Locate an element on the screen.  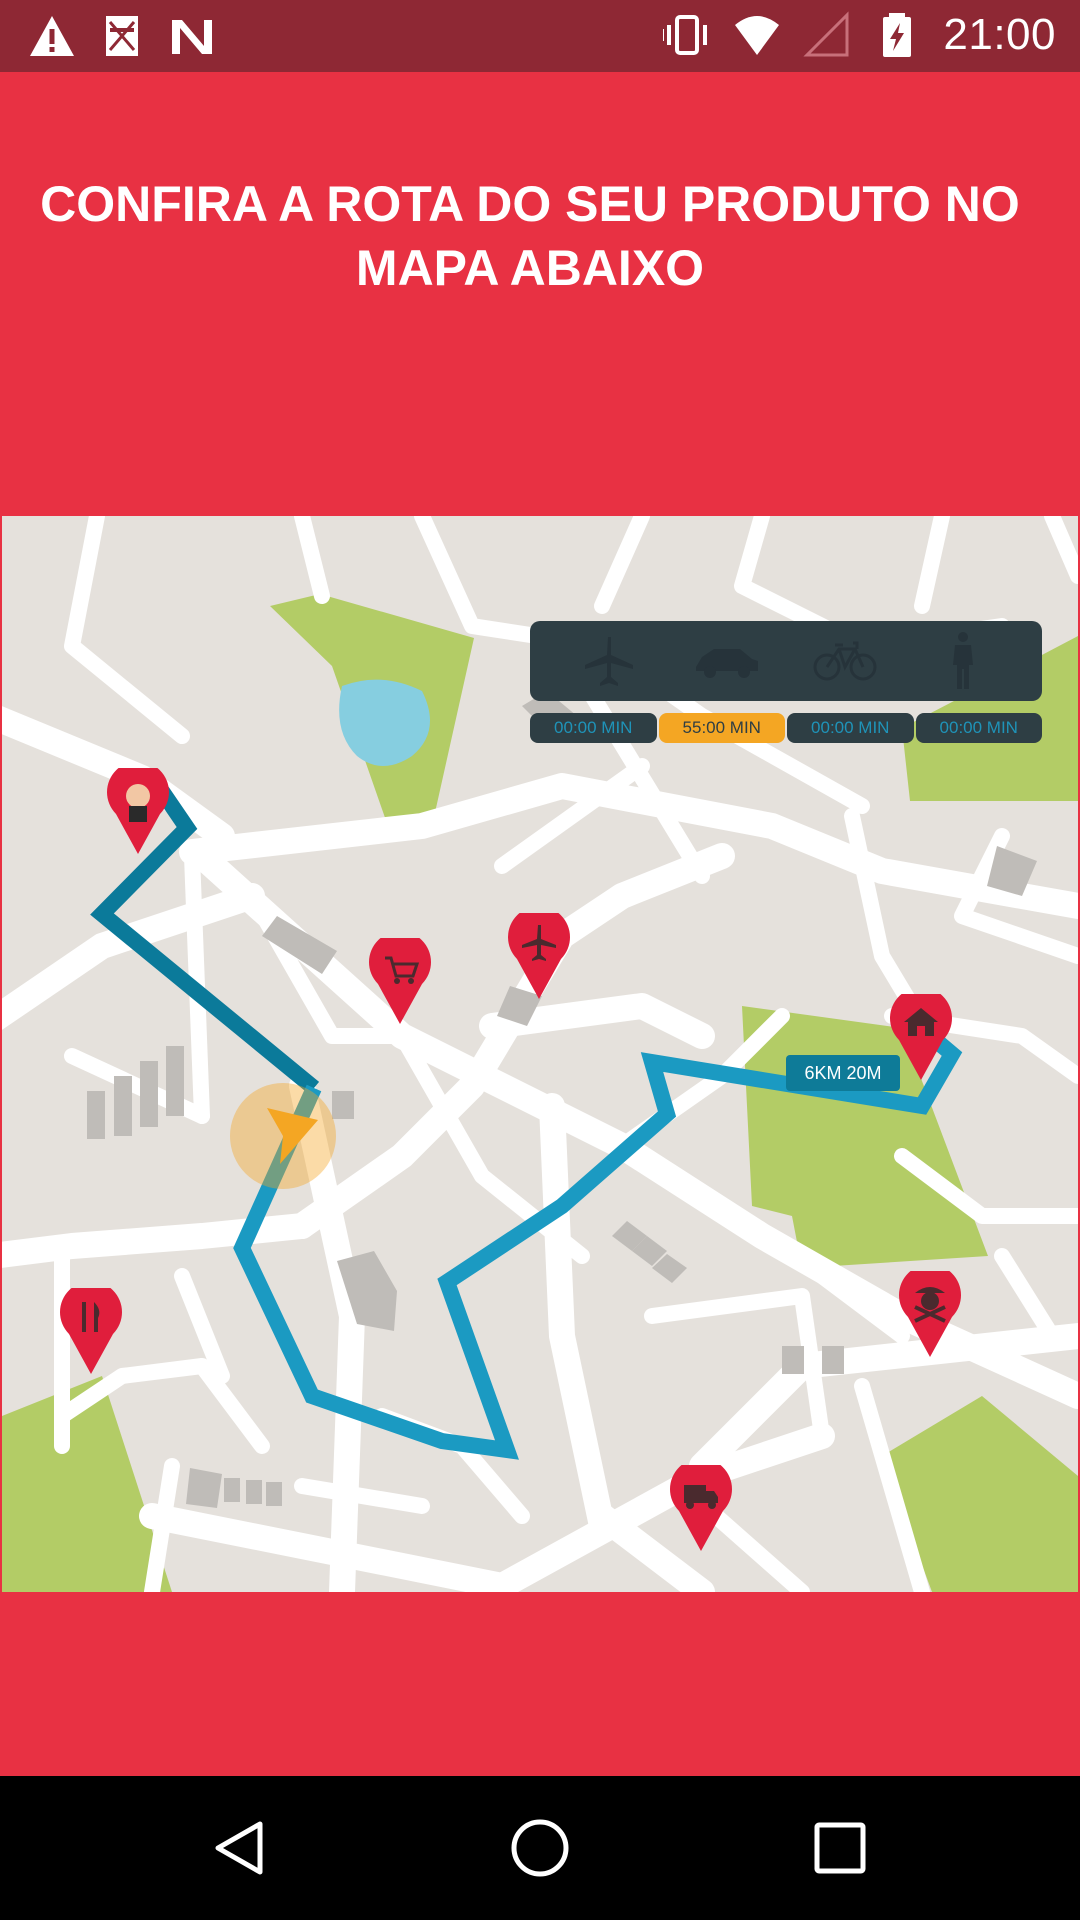
home-circle-icon is located at coordinates (540, 1848).